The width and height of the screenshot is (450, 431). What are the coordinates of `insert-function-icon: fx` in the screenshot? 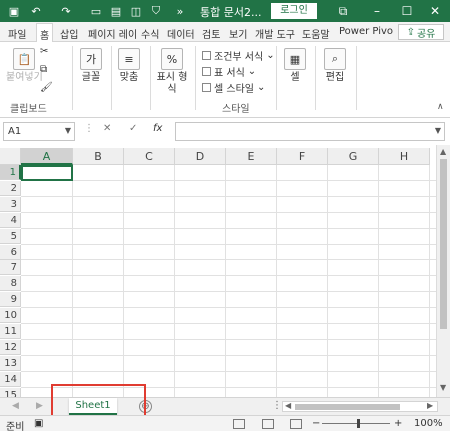 It's located at (157, 128).